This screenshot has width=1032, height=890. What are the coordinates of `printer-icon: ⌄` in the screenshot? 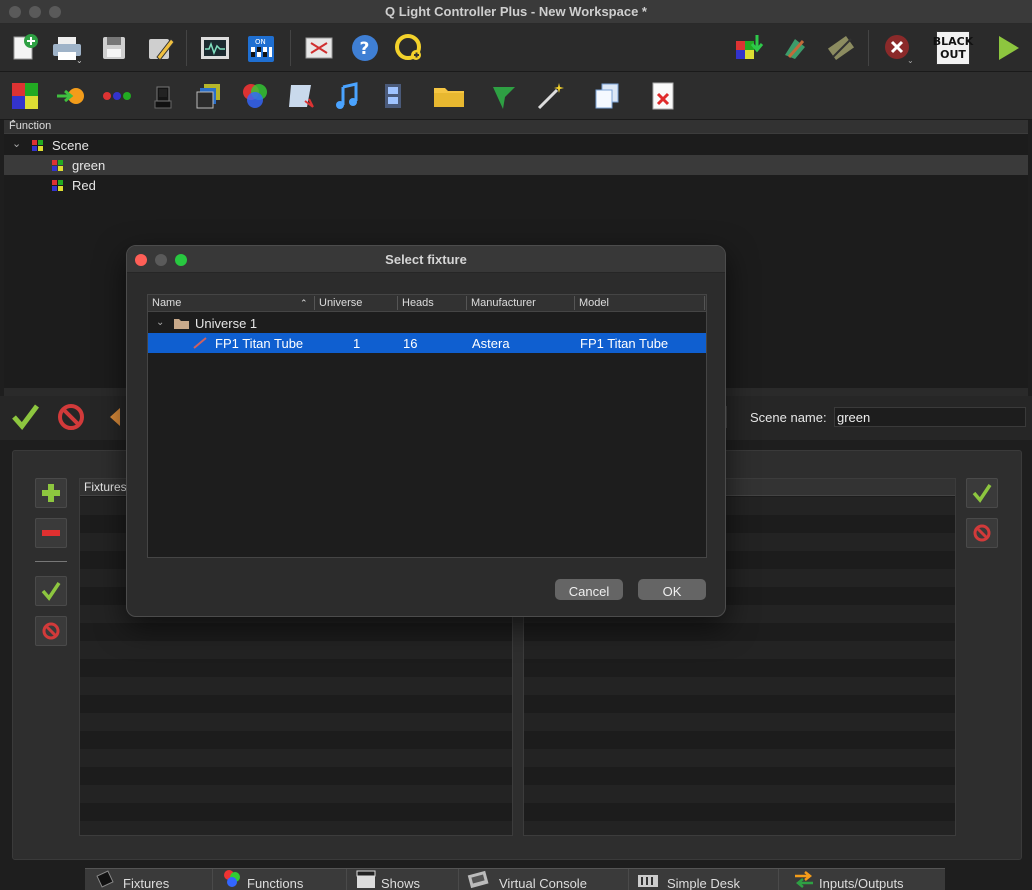 It's located at (68, 50).